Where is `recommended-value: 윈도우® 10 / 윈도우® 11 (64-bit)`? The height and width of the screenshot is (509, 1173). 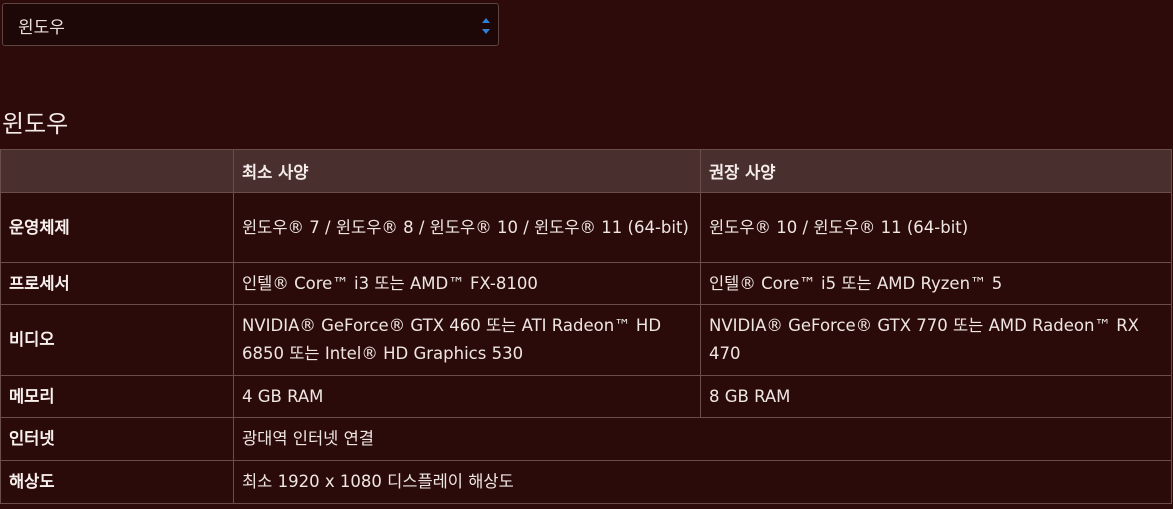 recommended-value: 윈도우® 10 / 윈도우® 11 (64-bit) is located at coordinates (936, 227).